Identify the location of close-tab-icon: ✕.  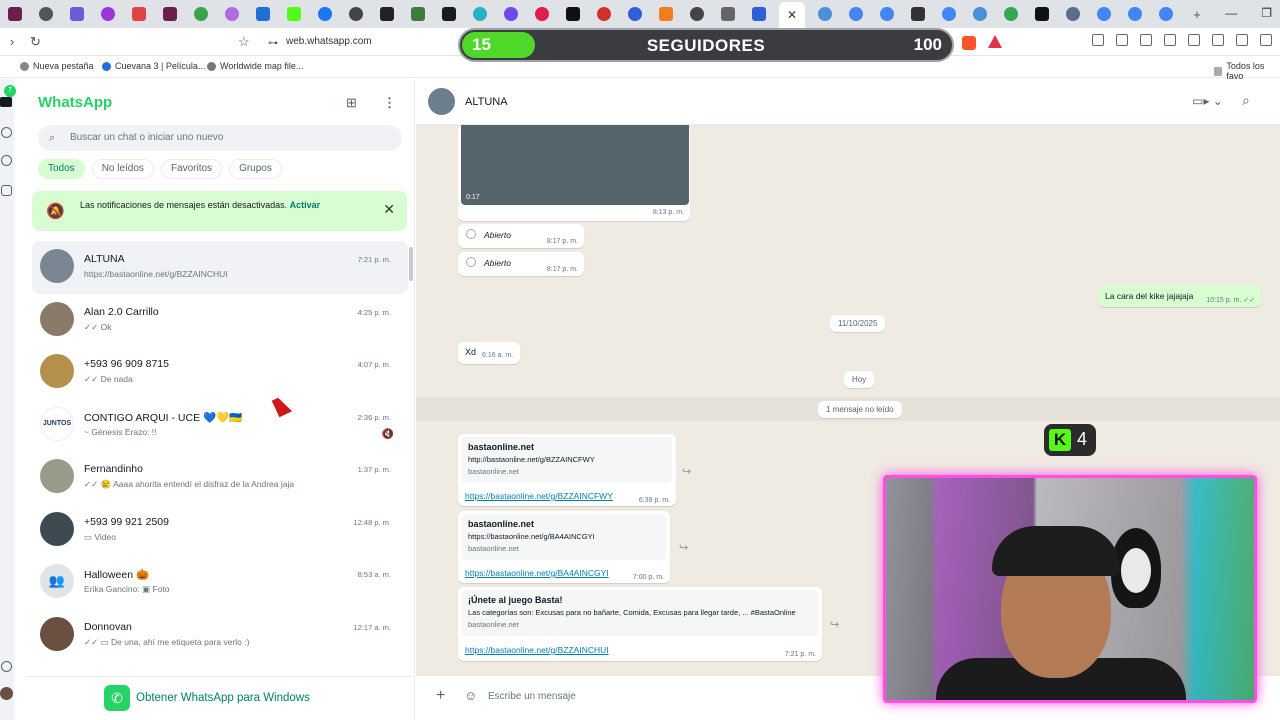
(792, 15).